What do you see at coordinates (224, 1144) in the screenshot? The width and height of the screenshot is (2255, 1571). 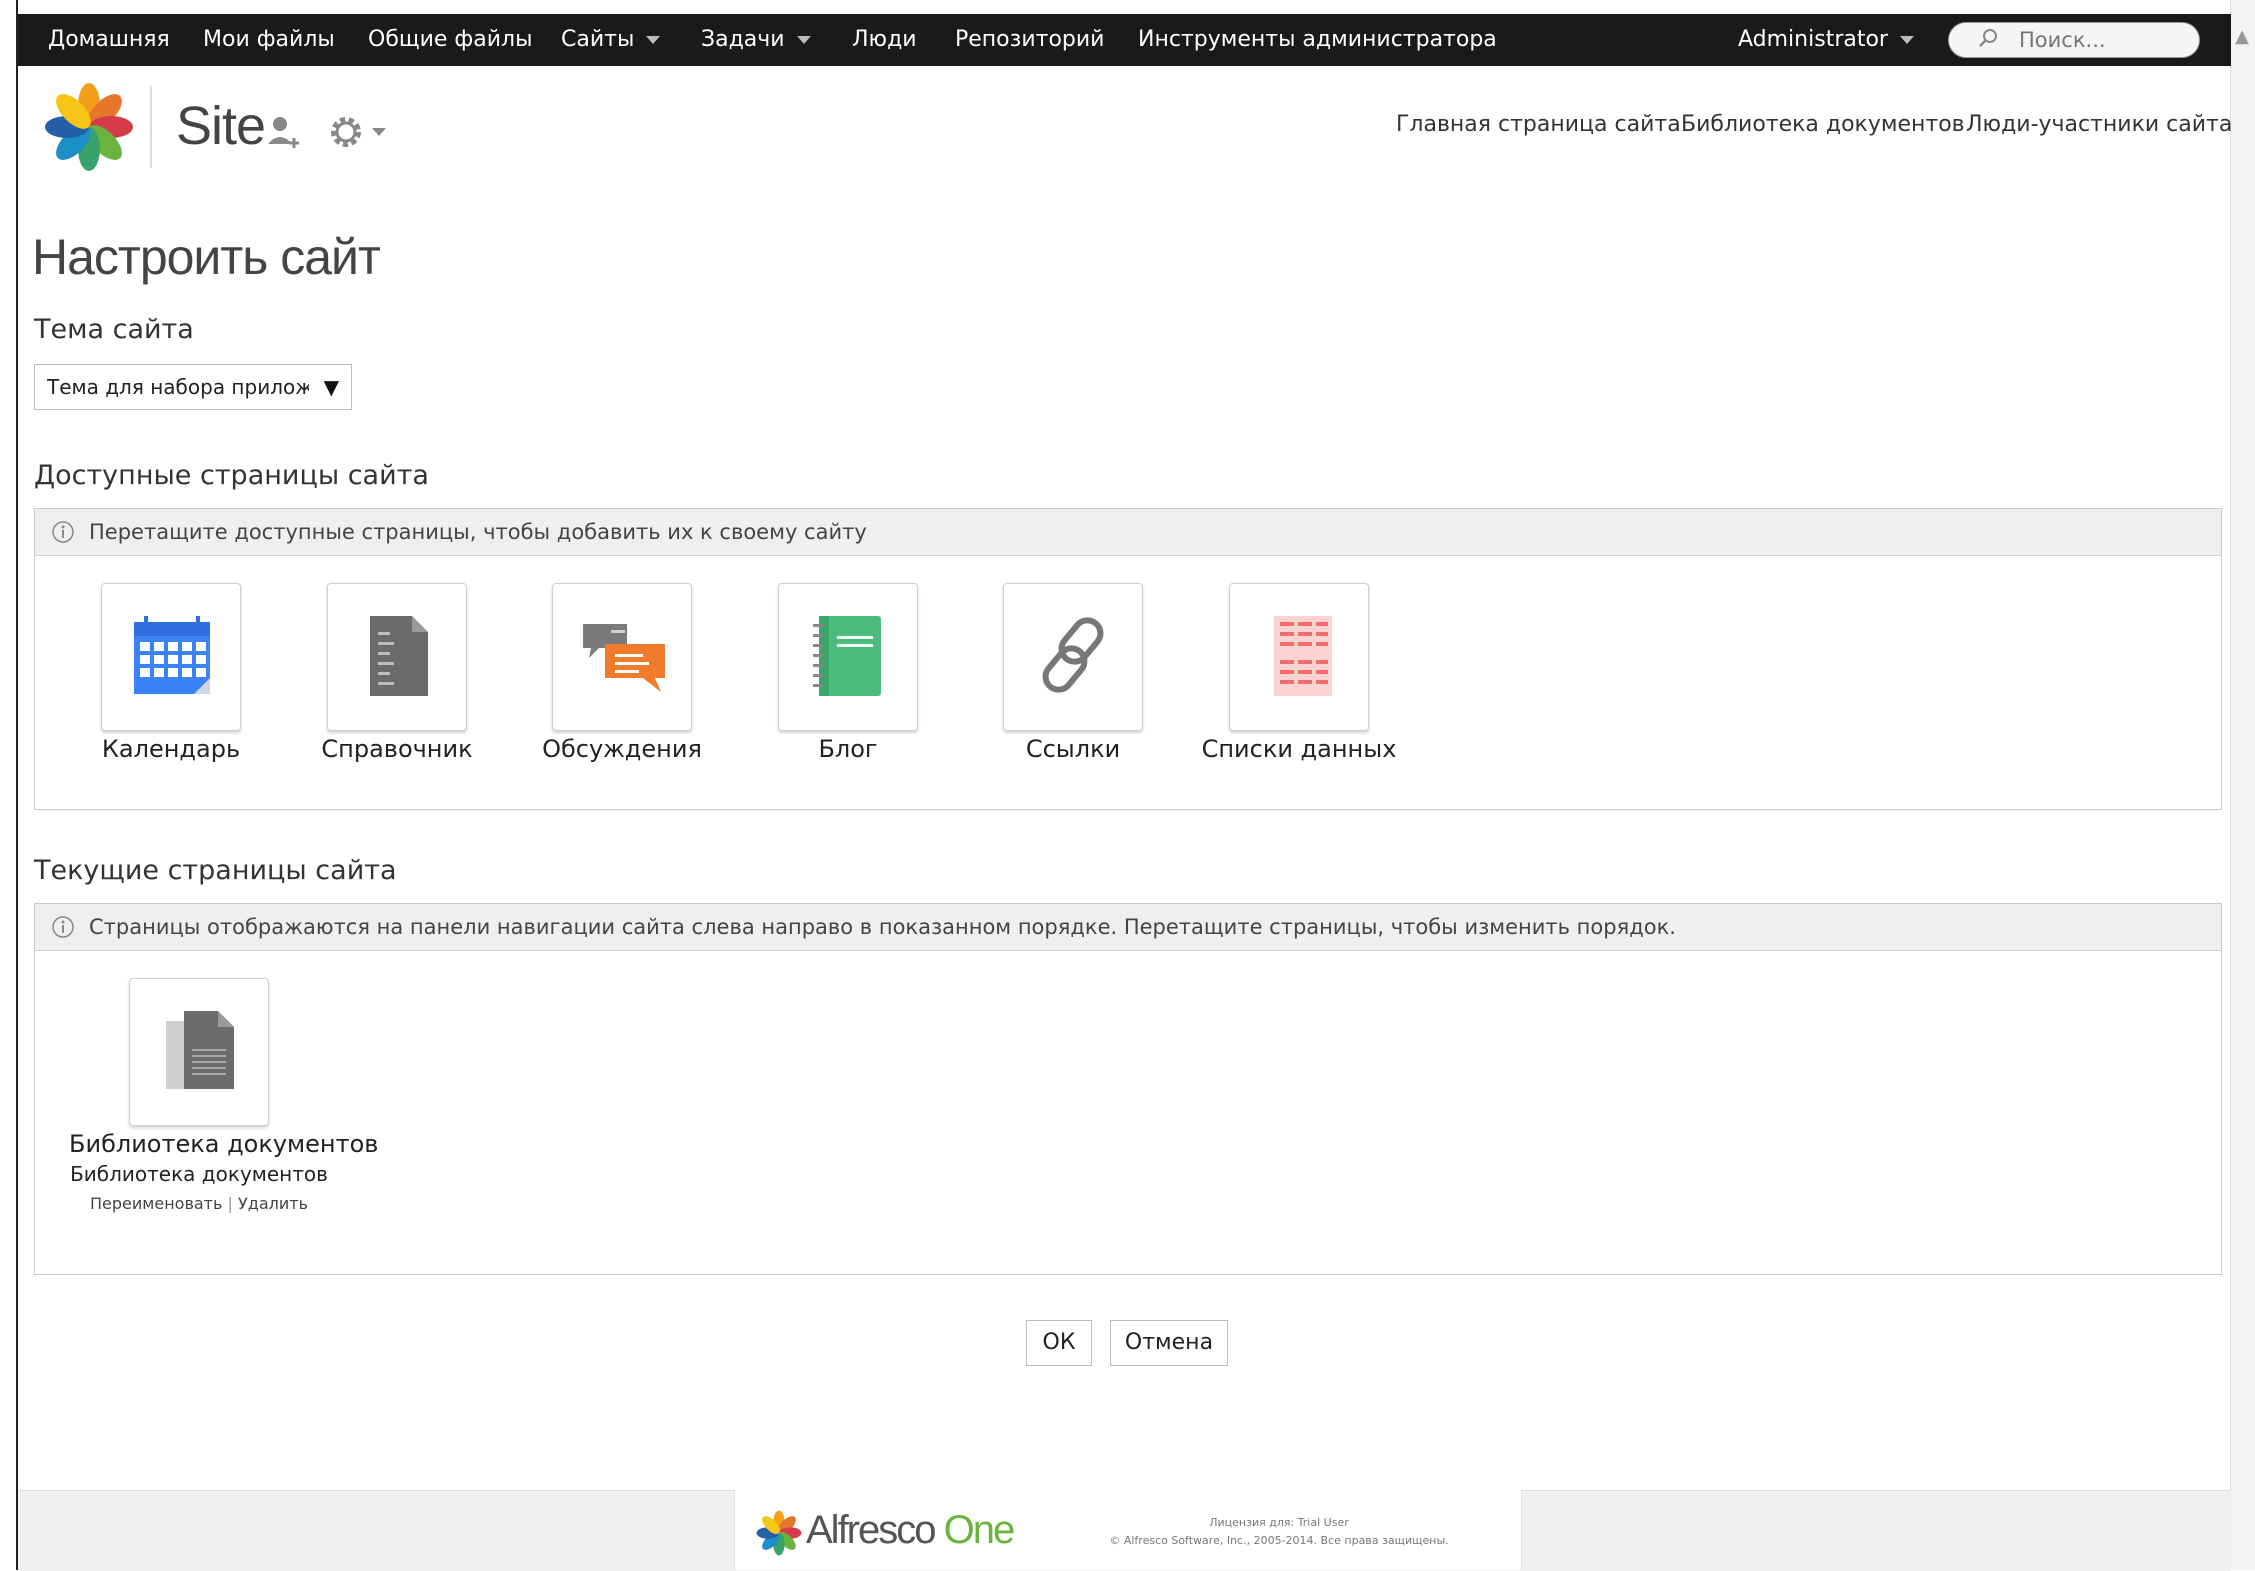 I see `tile-label-document-library: Библиотека документов` at bounding box center [224, 1144].